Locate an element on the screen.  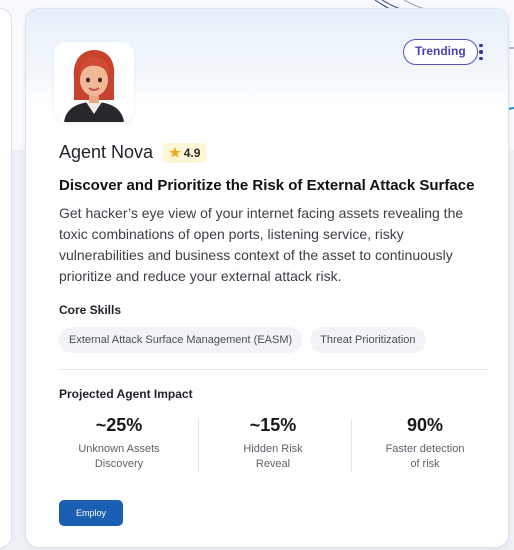
core-skills-label: Core Skills is located at coordinates (90, 310).